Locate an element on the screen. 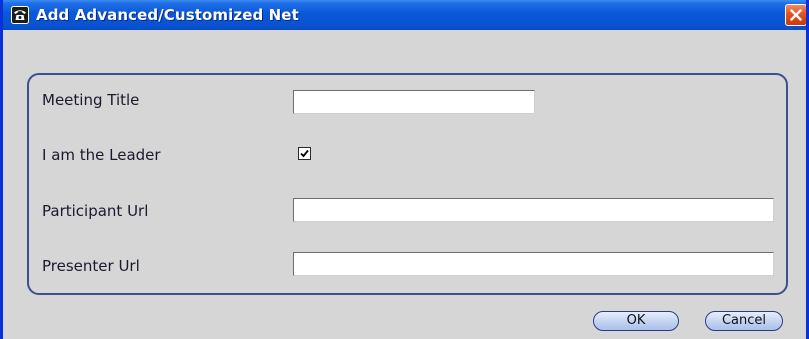 This screenshot has height=339, width=809. title-bar: Add Advanced/Customized Net is located at coordinates (404, 15).